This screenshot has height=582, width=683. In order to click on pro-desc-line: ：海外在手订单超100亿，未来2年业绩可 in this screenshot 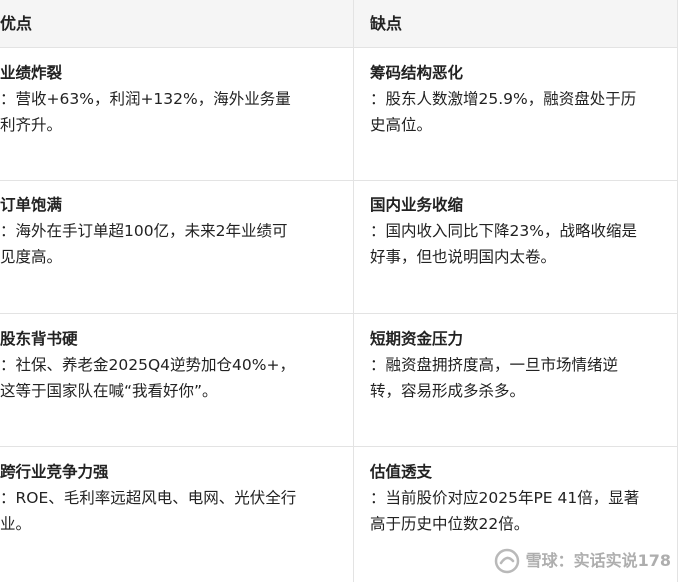, I will do `click(144, 231)`.